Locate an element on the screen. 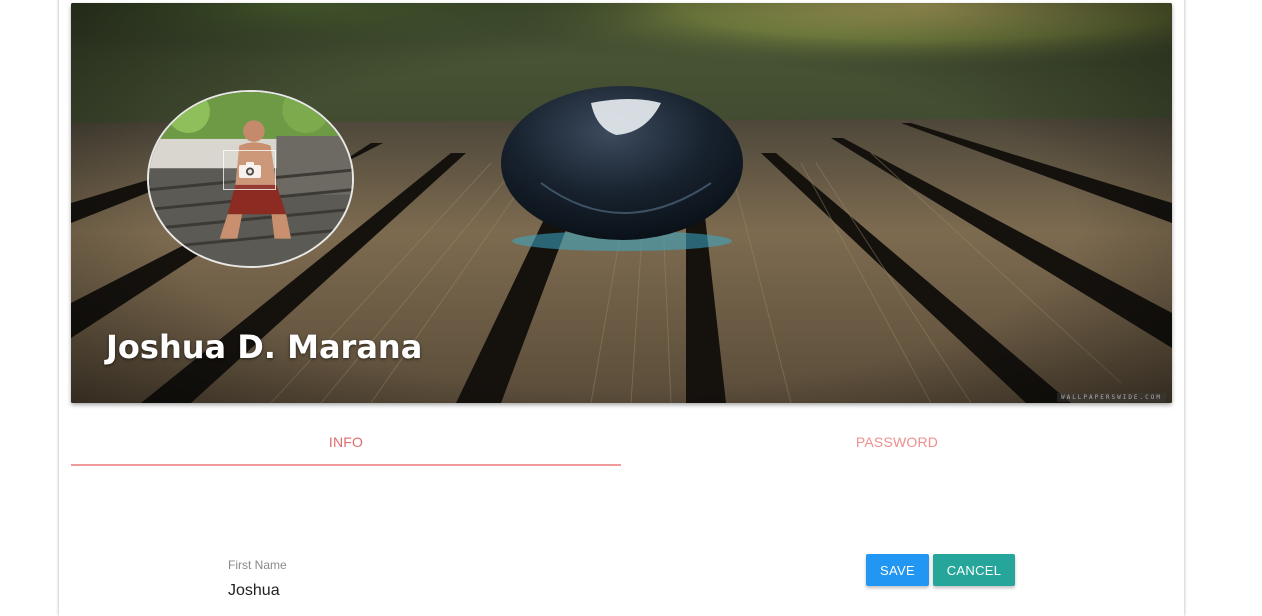 Image resolution: width=1262 pixels, height=616 pixels. cancel-button: CANCEL is located at coordinates (974, 570).